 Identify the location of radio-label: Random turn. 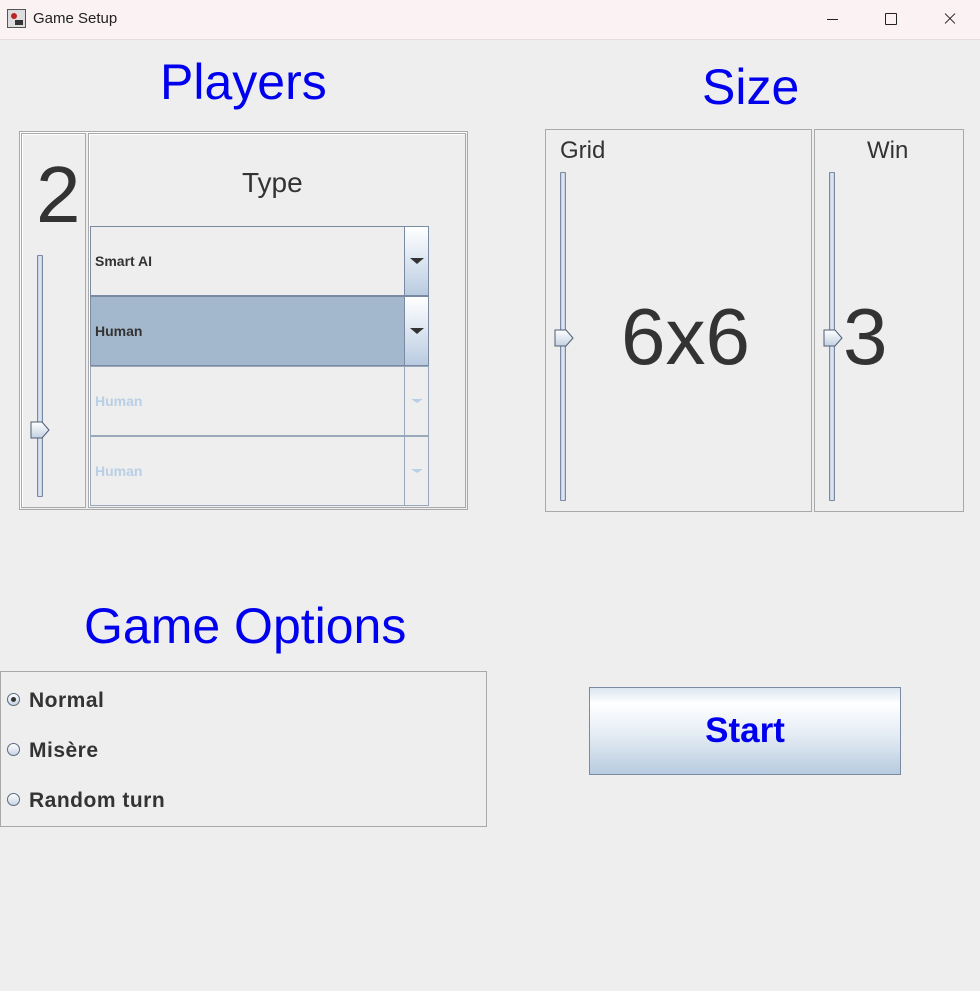
(97, 800).